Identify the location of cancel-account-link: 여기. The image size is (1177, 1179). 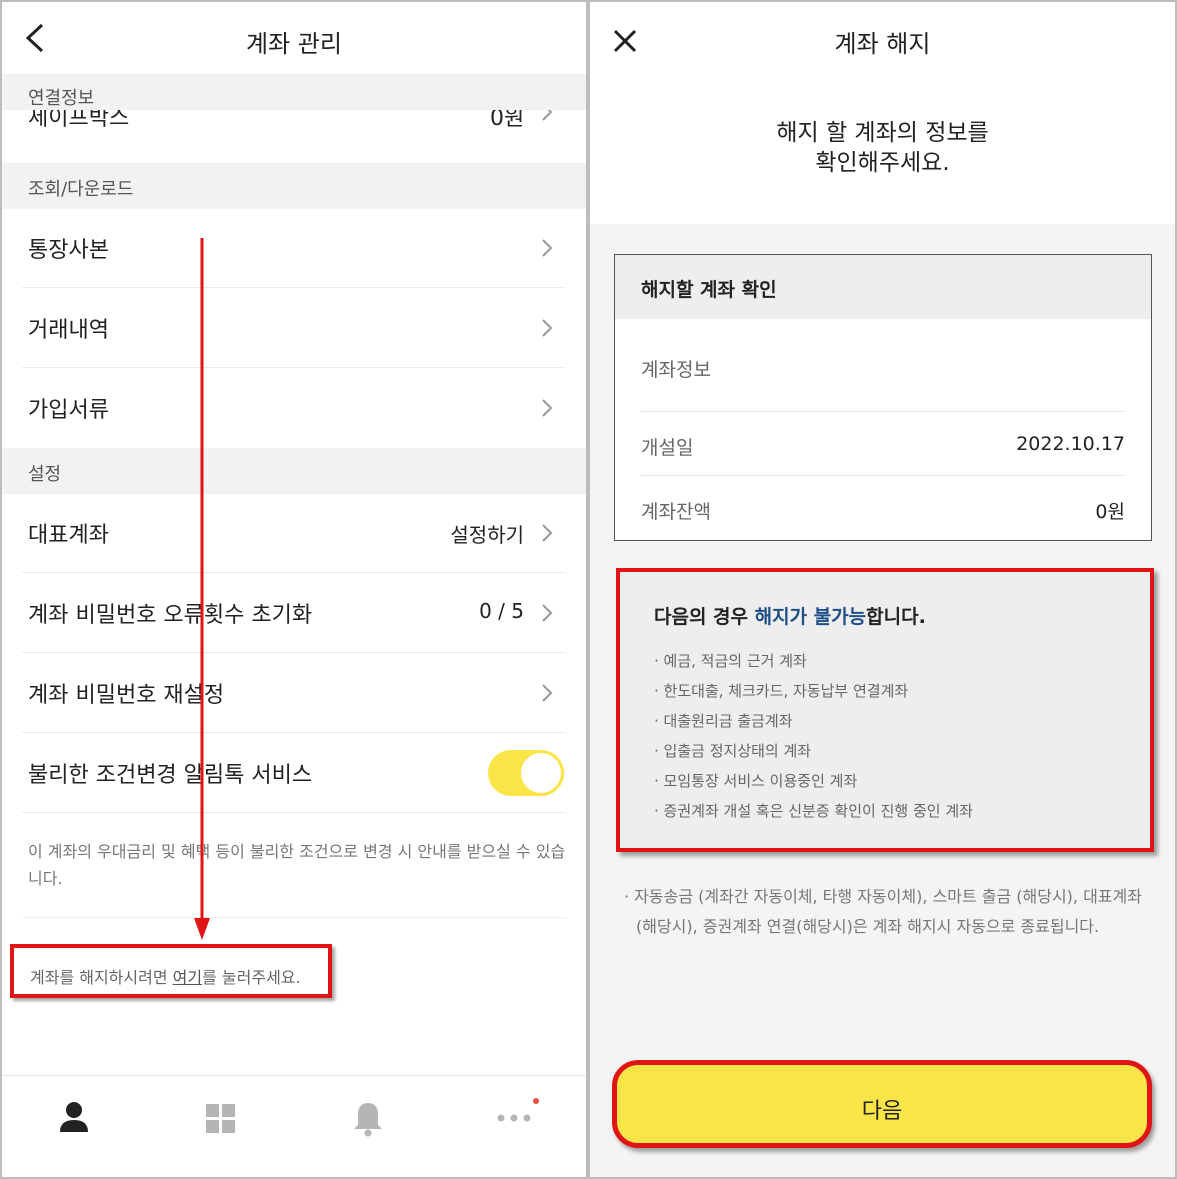
(187, 977).